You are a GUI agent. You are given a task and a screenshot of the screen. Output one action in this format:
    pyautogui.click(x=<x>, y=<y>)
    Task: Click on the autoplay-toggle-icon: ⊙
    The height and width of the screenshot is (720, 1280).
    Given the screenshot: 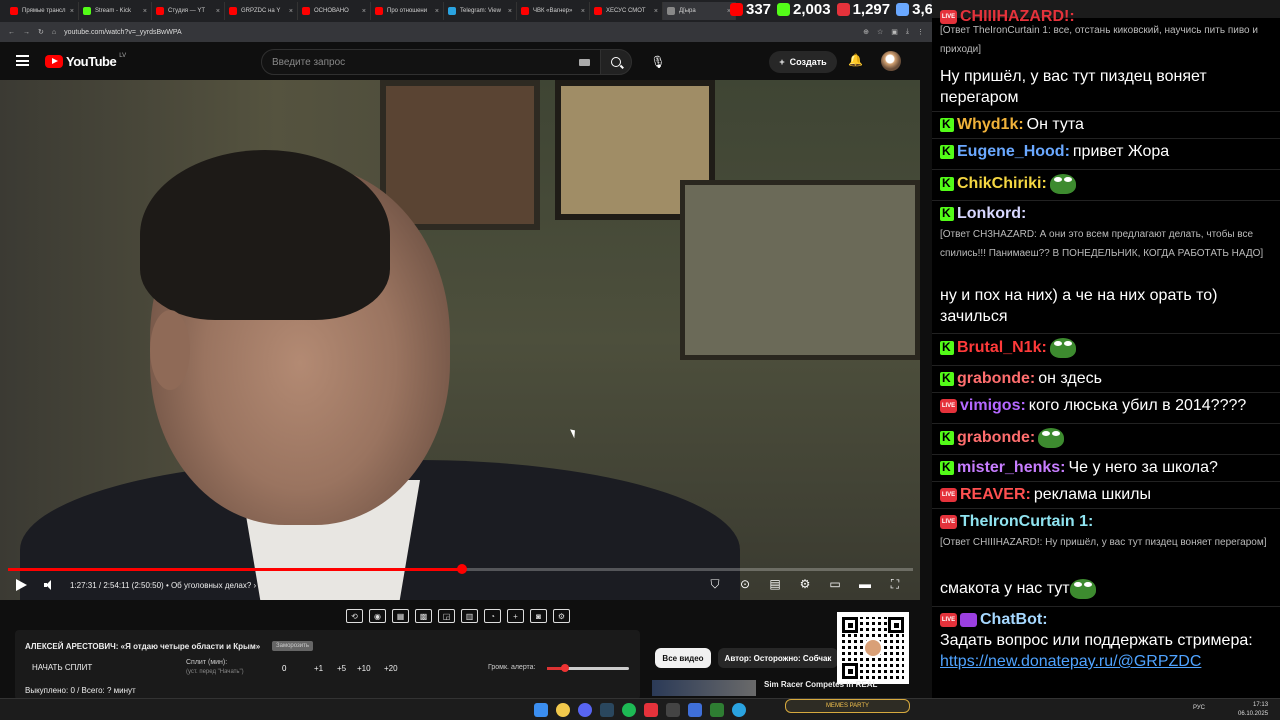 What is the action you would take?
    pyautogui.click(x=745, y=584)
    